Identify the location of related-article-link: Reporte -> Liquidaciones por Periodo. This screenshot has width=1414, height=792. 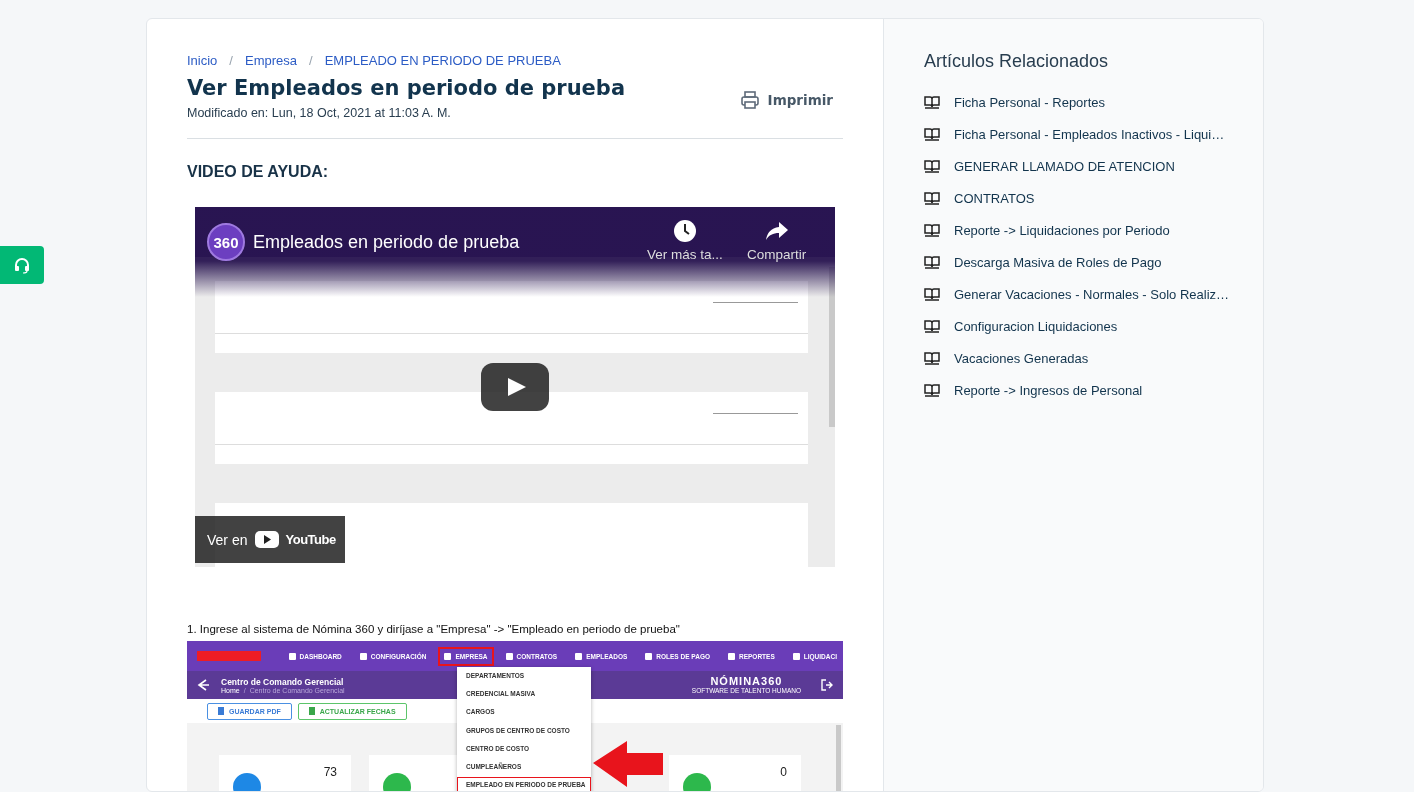
(1077, 230).